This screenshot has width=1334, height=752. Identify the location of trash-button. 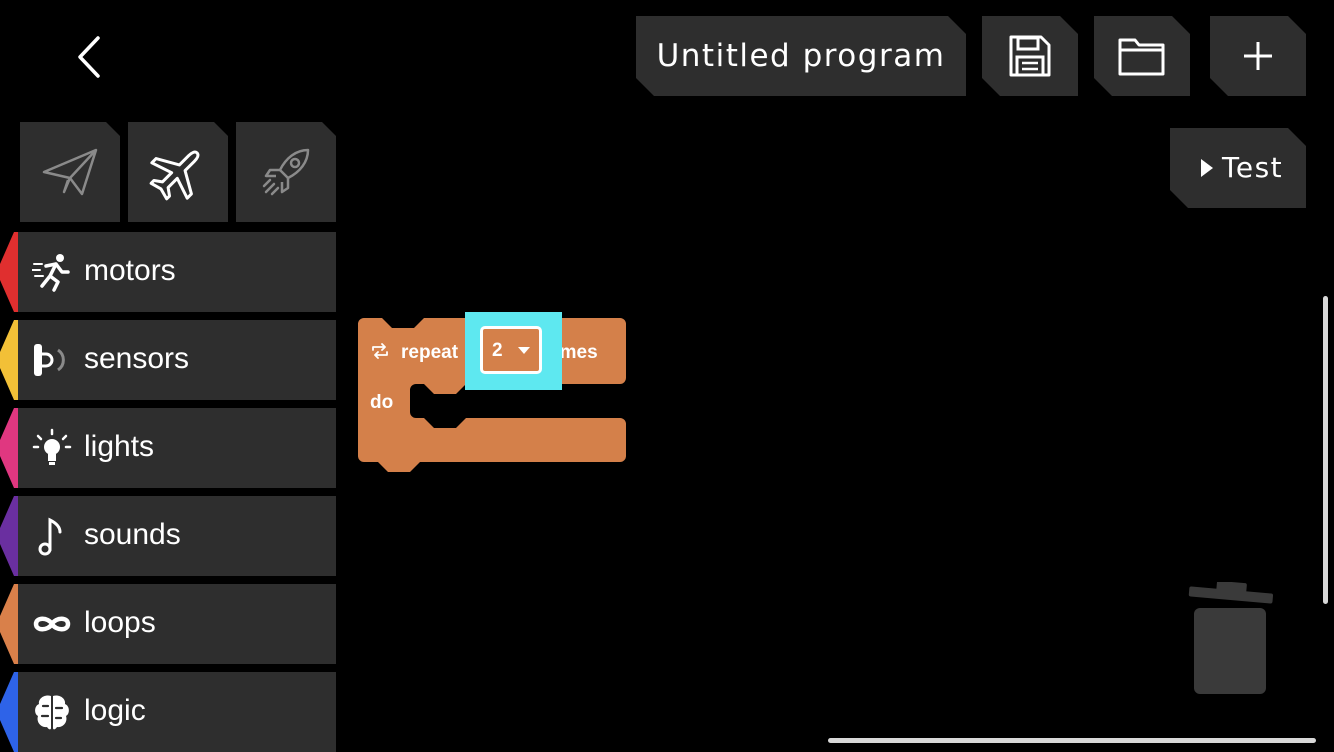
(1231, 638).